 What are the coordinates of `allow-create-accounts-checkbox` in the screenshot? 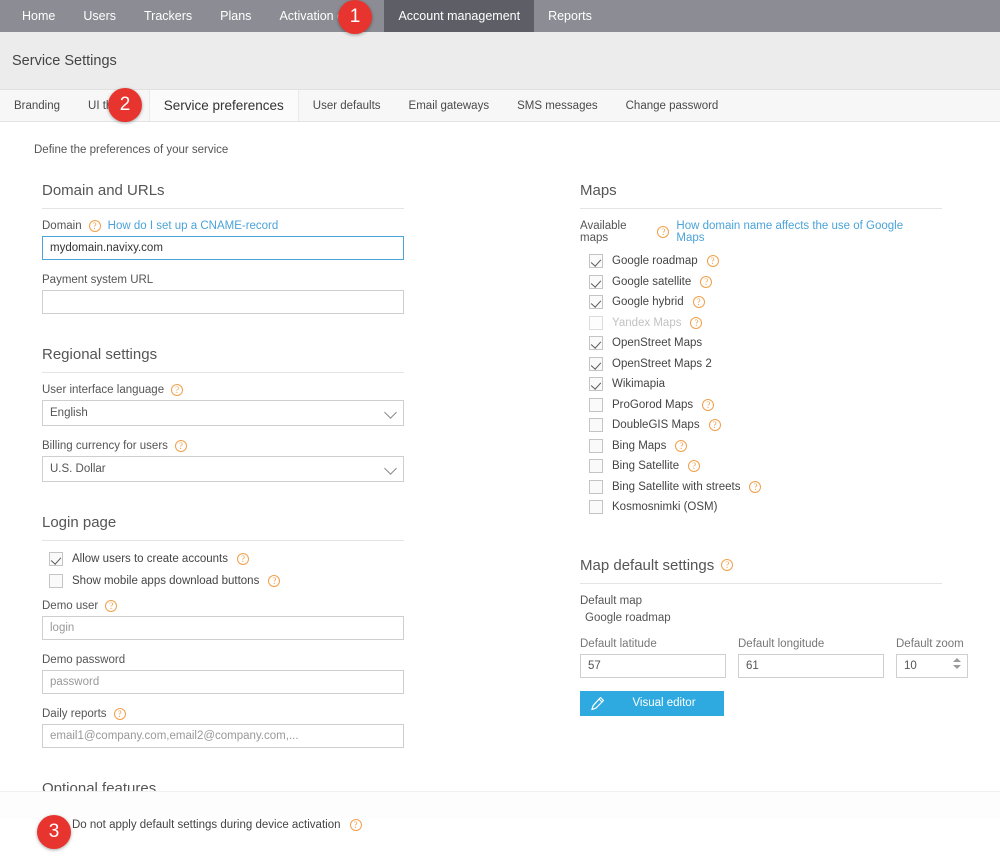 It's located at (56, 559).